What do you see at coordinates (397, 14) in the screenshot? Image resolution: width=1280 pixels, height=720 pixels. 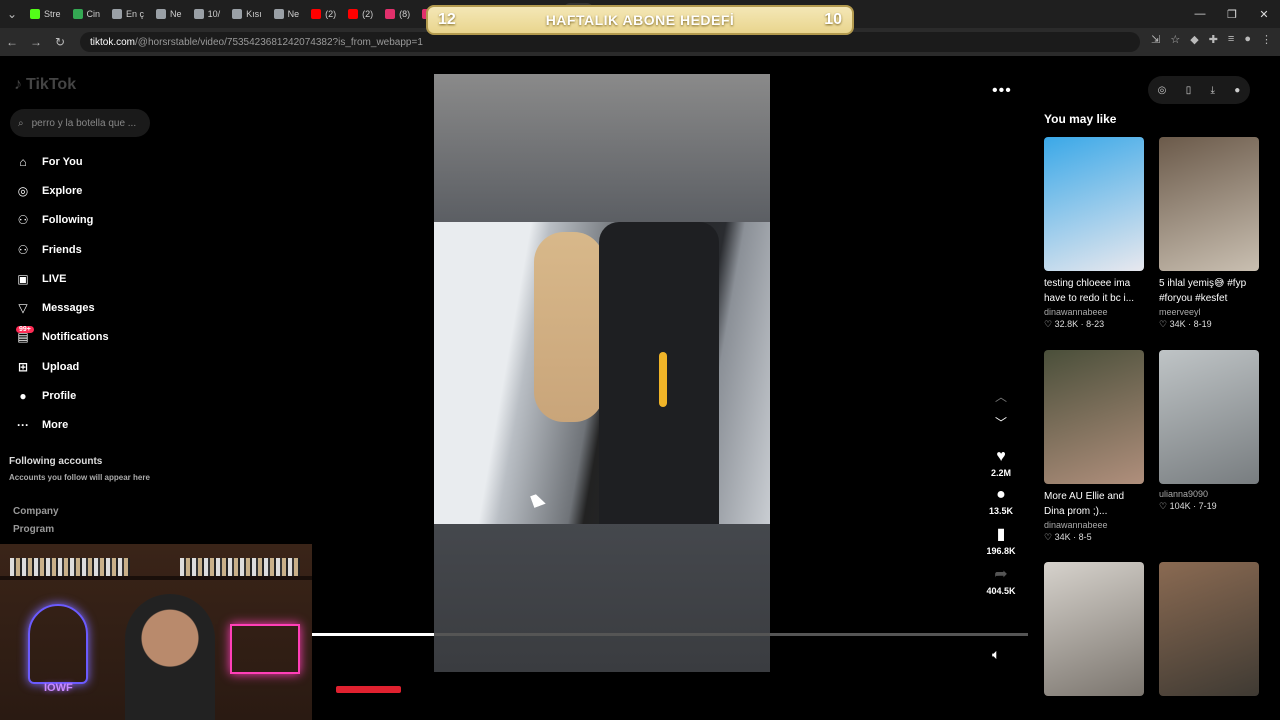 I see `browser-tab: (8)` at bounding box center [397, 14].